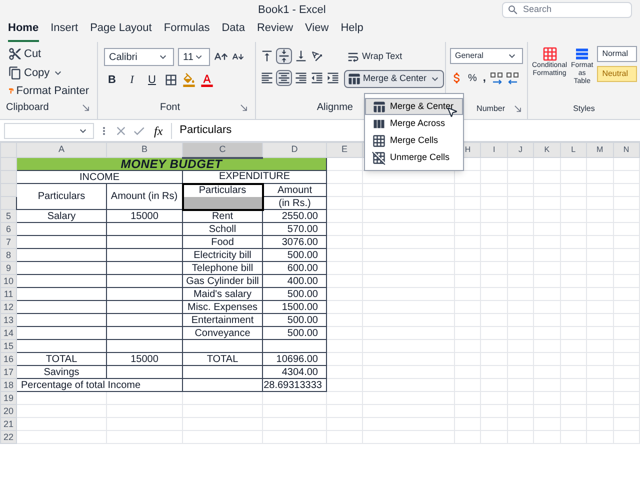 The image size is (640, 480). Describe the element at coordinates (222, 294) in the screenshot. I see `table-cell: Maid's salary` at that location.